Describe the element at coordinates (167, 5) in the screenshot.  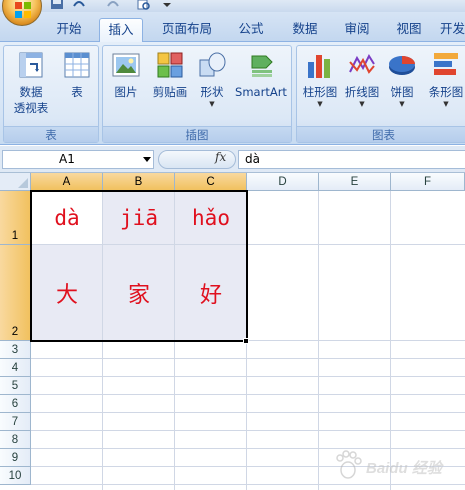
I see `customize-qat-icon` at that location.